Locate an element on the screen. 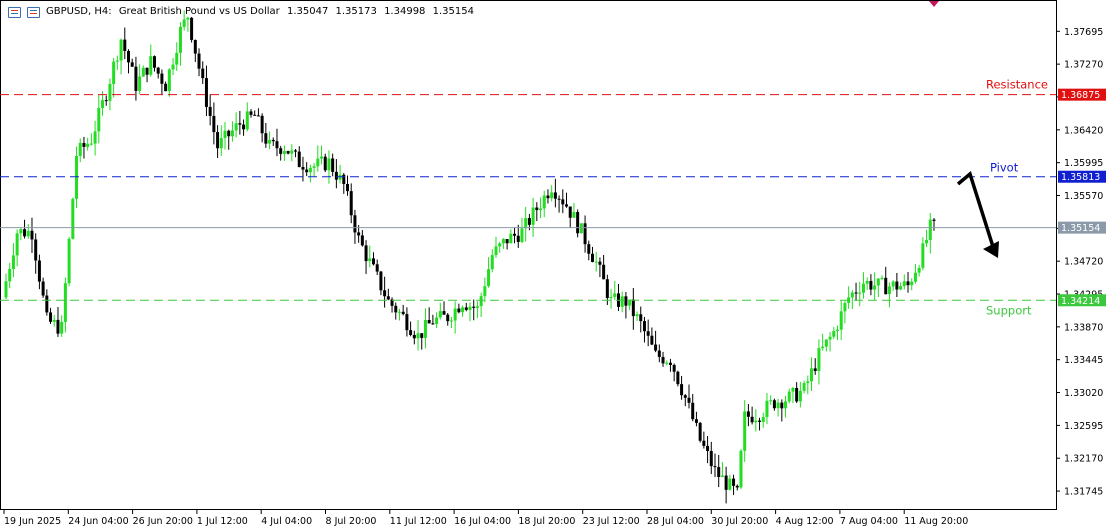  y-tick-label: 1.33870 is located at coordinates (1083, 327).